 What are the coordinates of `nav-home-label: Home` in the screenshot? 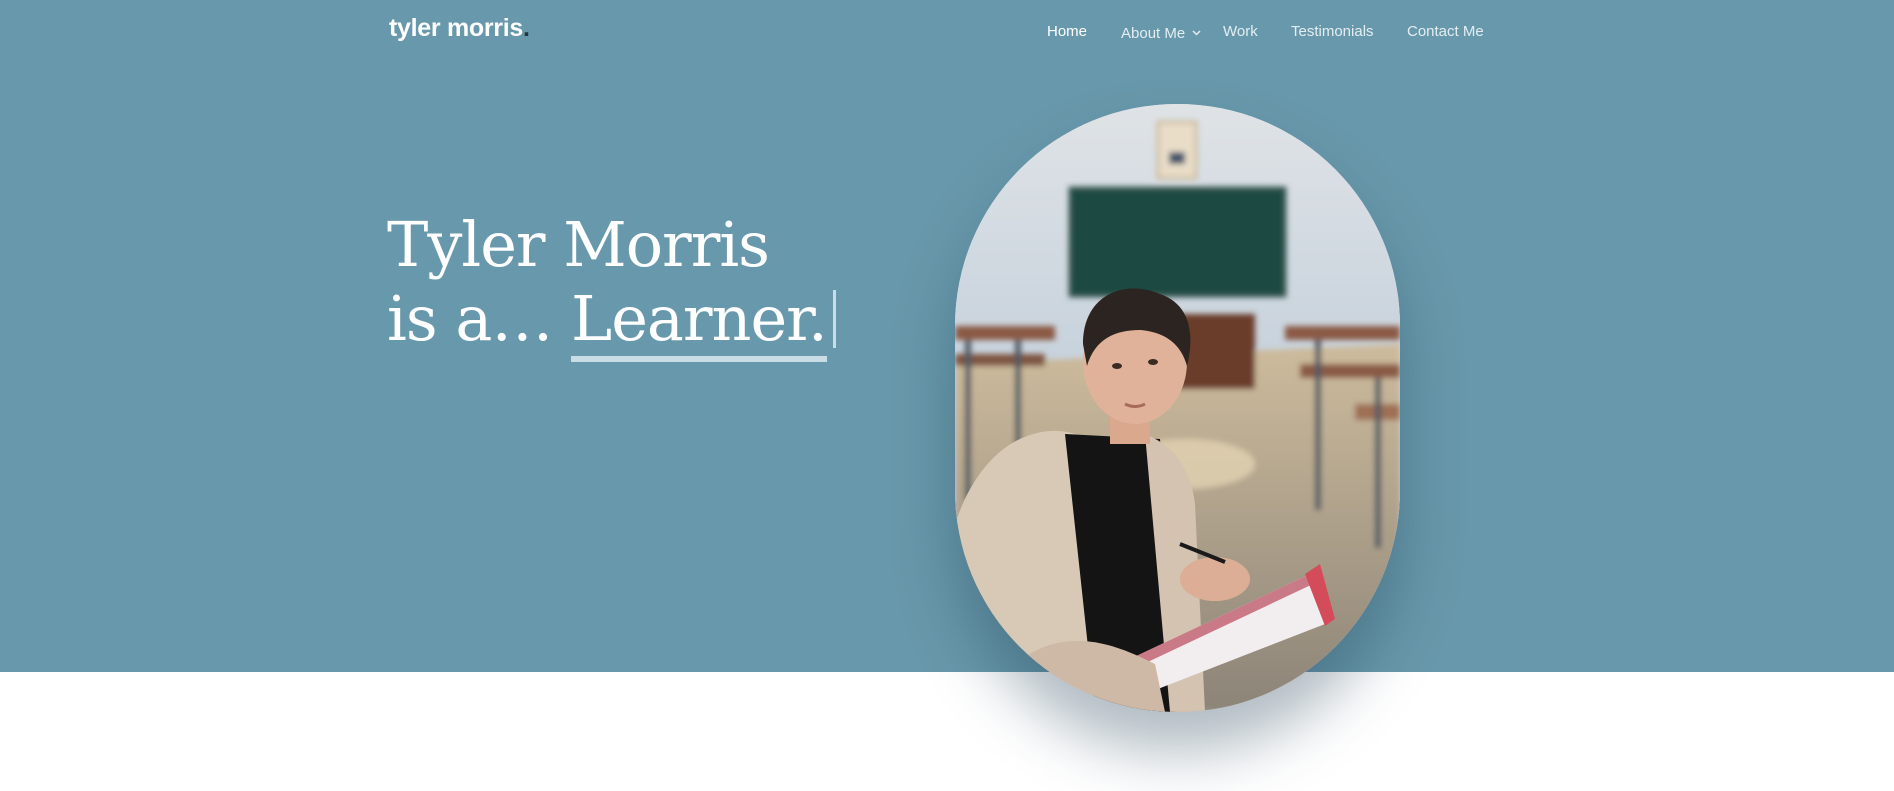 It's located at (1067, 31).